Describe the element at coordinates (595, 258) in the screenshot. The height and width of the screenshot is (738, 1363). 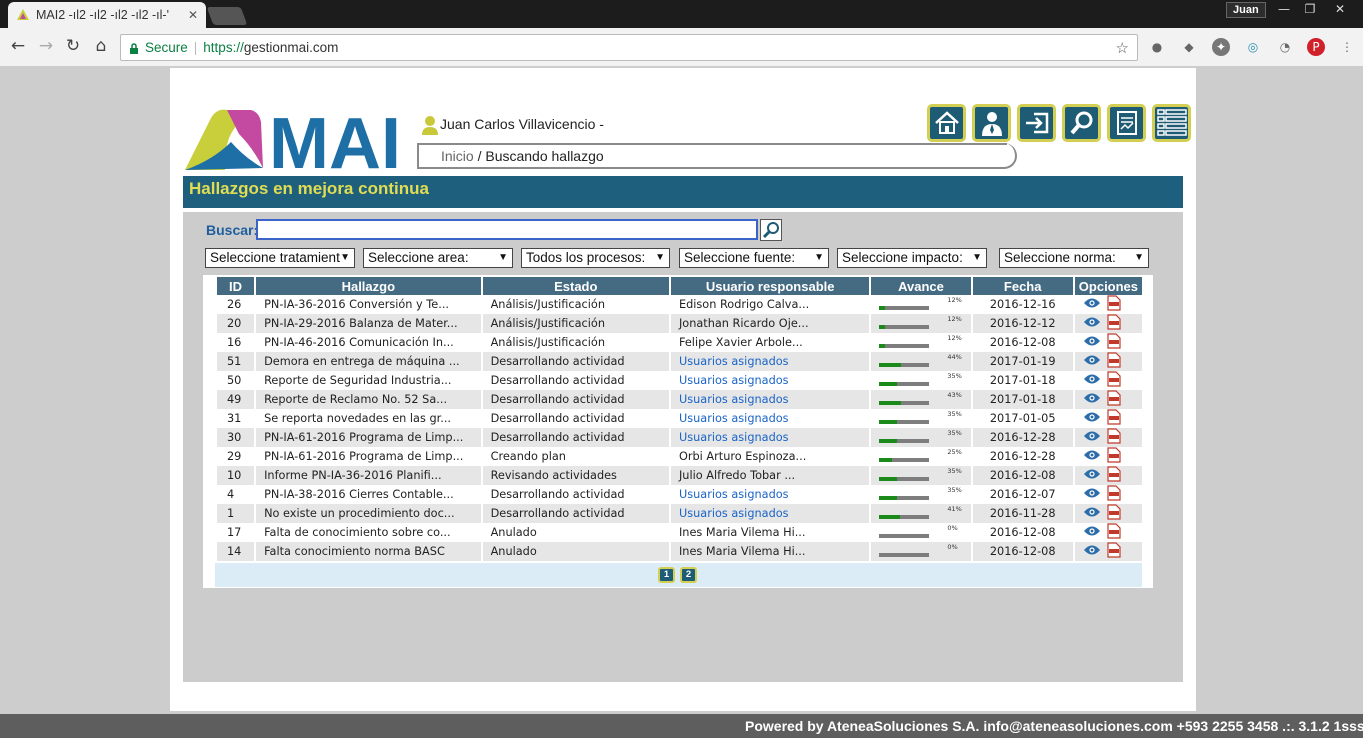
I see `filter-procesos-select: Todos los procesos: ▼` at that location.